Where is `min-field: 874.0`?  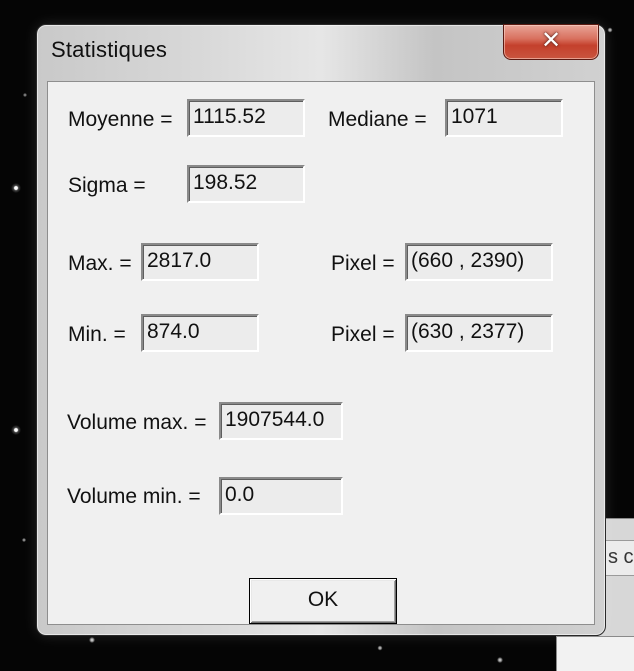
min-field: 874.0 is located at coordinates (200, 333).